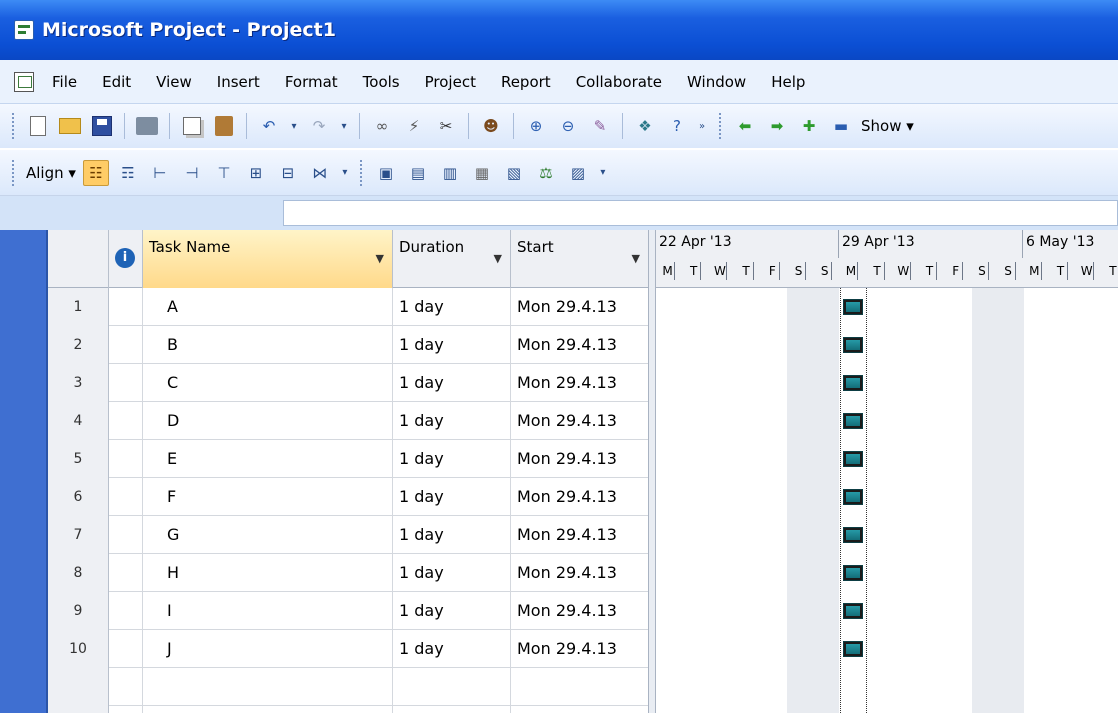 The width and height of the screenshot is (1118, 713). What do you see at coordinates (645, 126) in the screenshot?
I see `copy-picture-icon: ❖` at bounding box center [645, 126].